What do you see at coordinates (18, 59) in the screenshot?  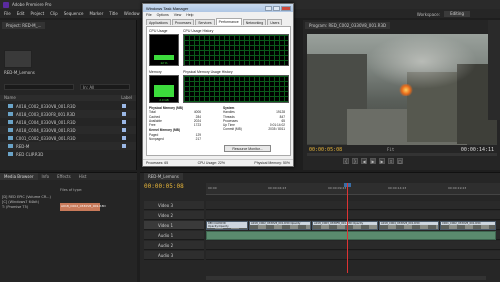 I see `project-thumbnail` at bounding box center [18, 59].